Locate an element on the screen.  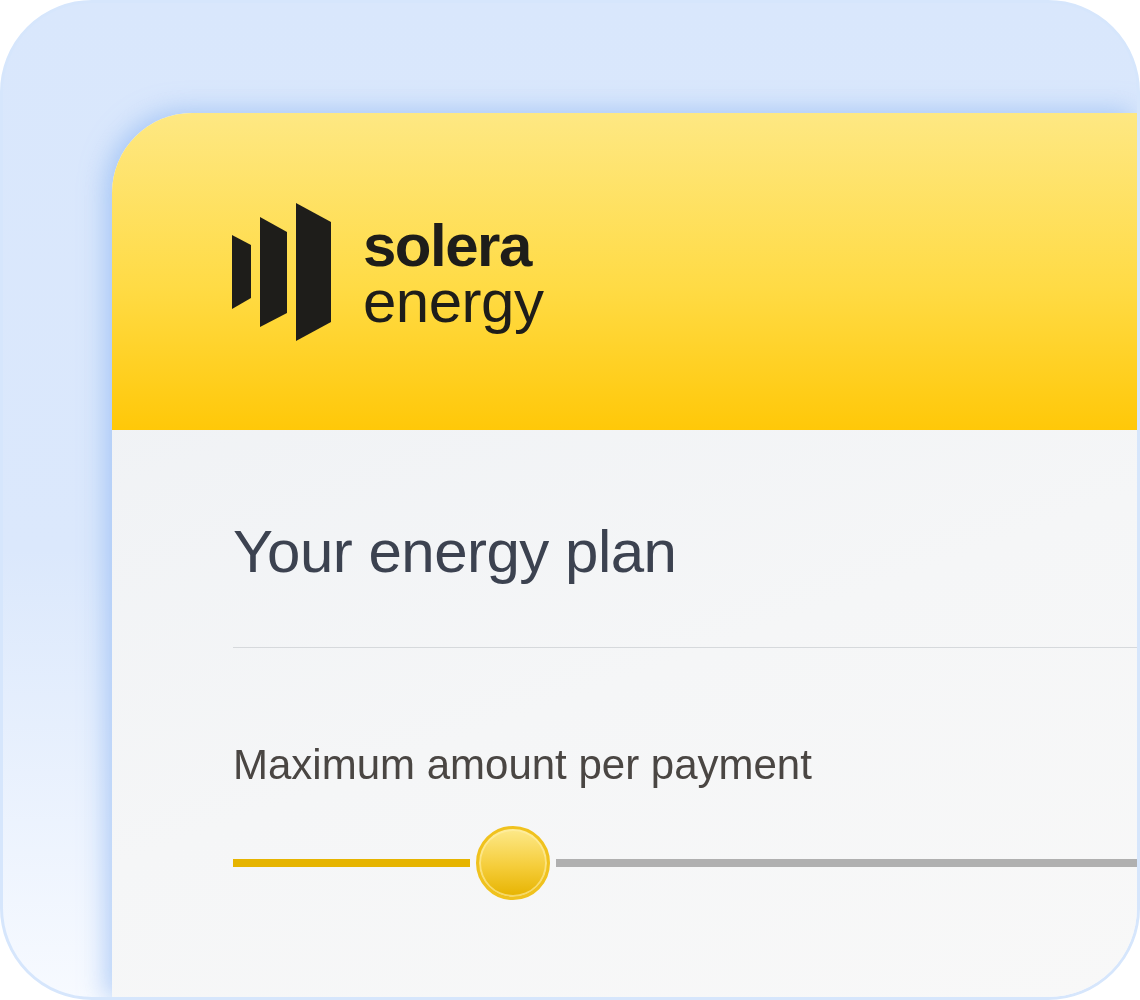
amount-slider is located at coordinates (685, 863).